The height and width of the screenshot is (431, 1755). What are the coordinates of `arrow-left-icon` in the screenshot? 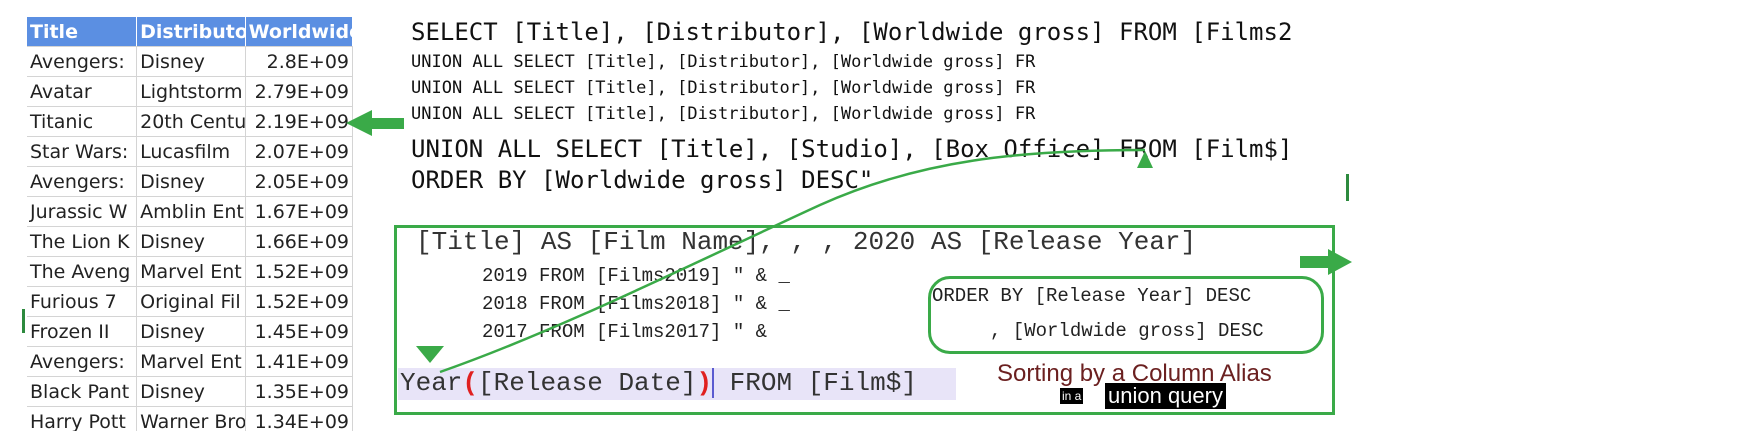 It's located at (375, 123).